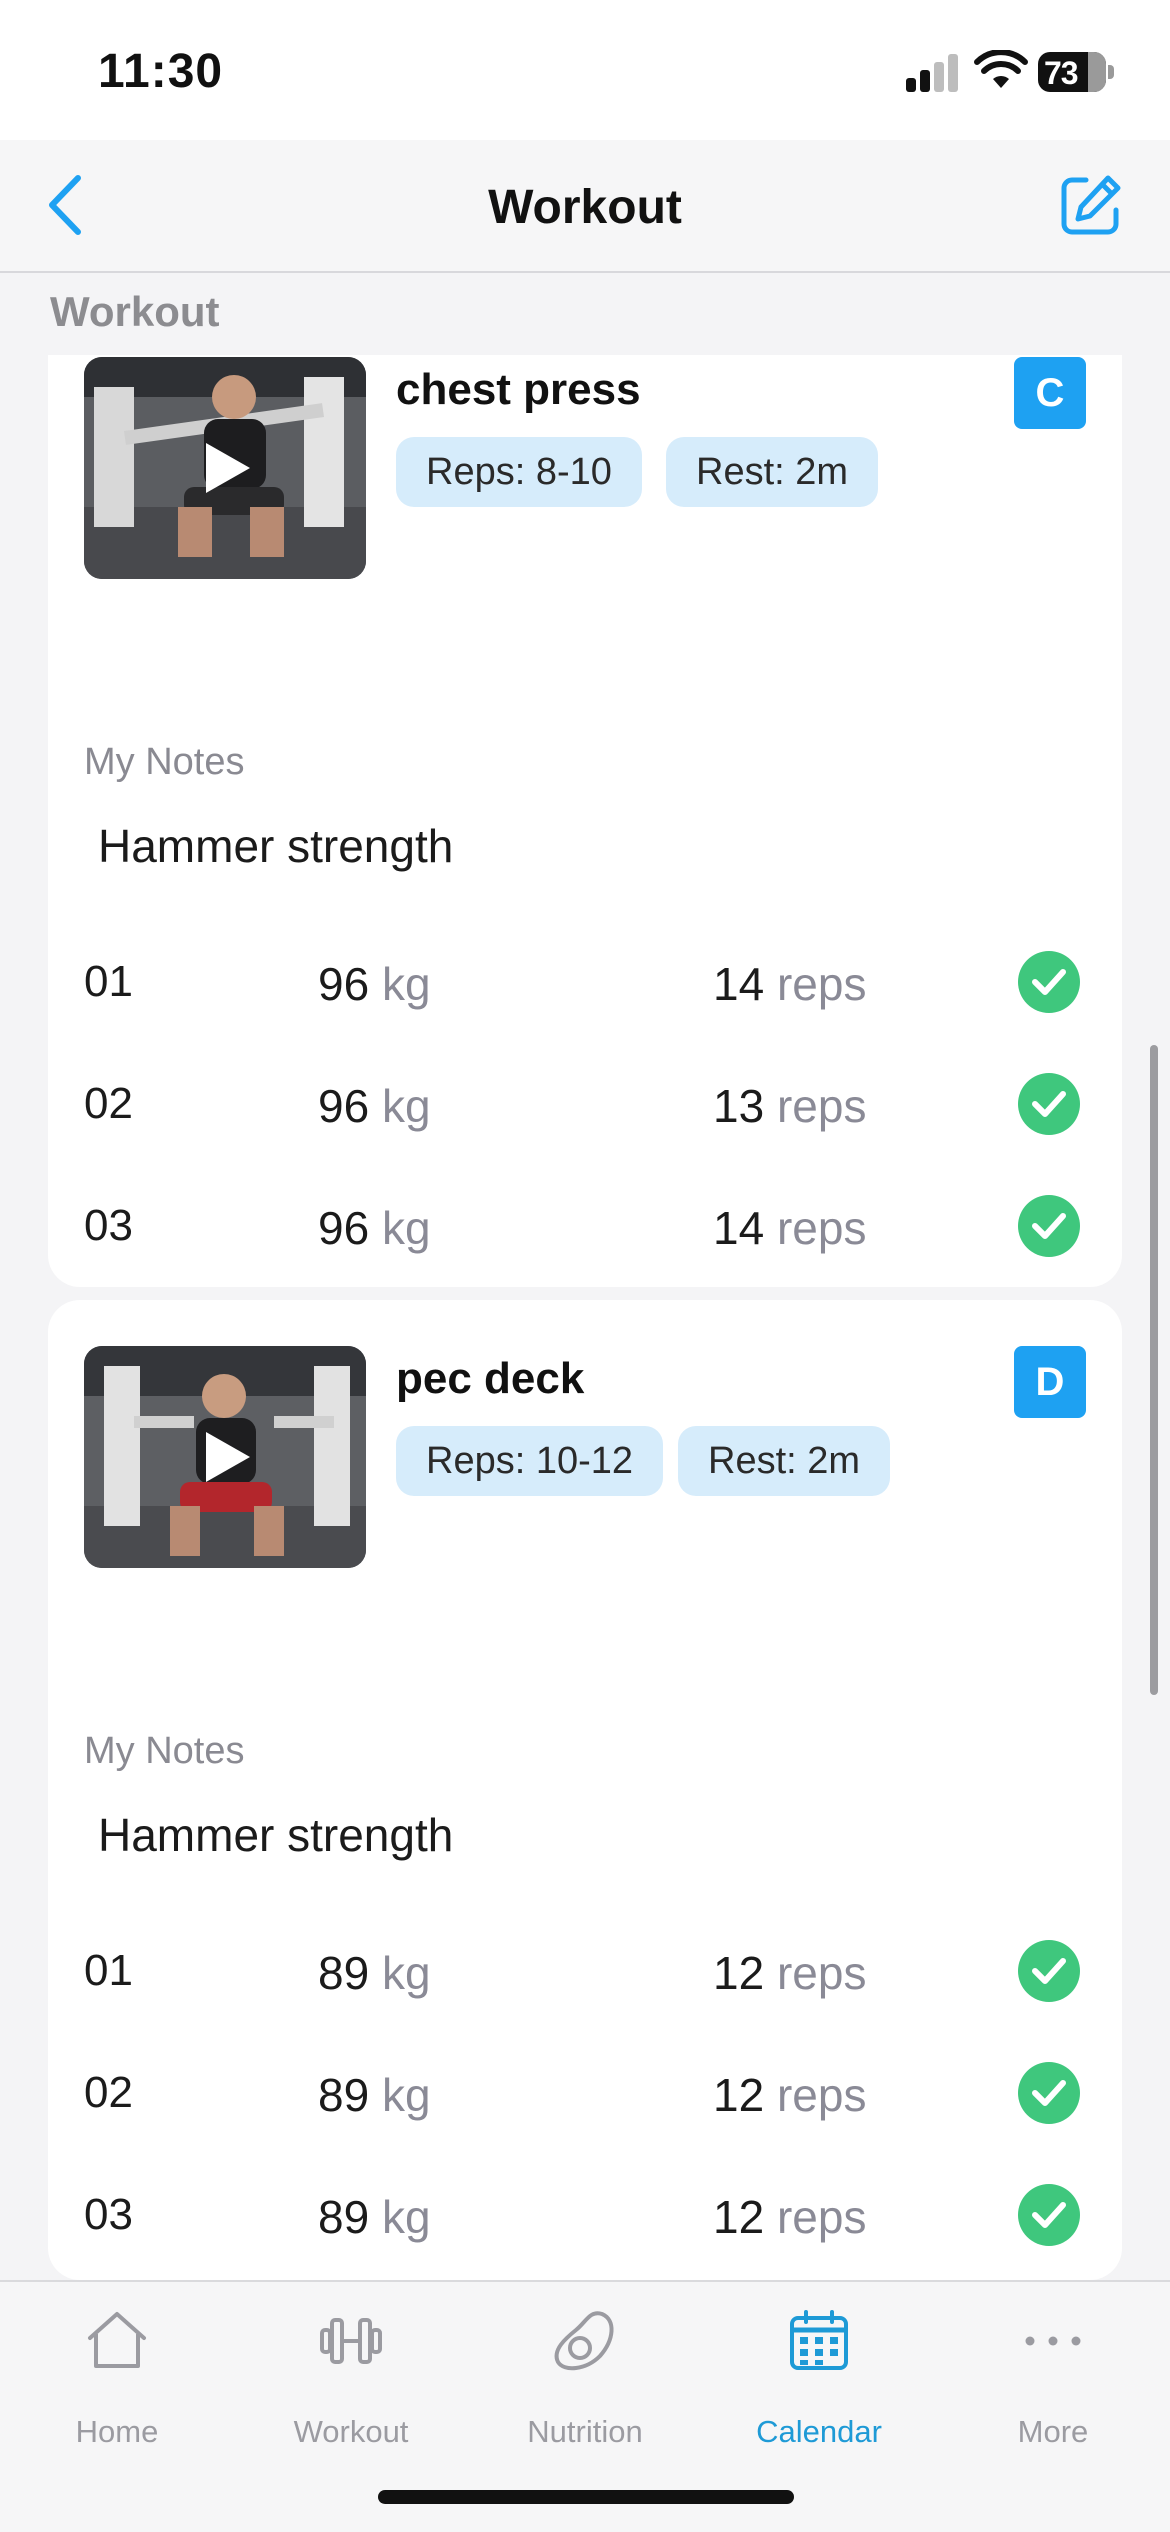 The width and height of the screenshot is (1170, 2532). What do you see at coordinates (1061, 73) in the screenshot?
I see `battery-level: 73` at bounding box center [1061, 73].